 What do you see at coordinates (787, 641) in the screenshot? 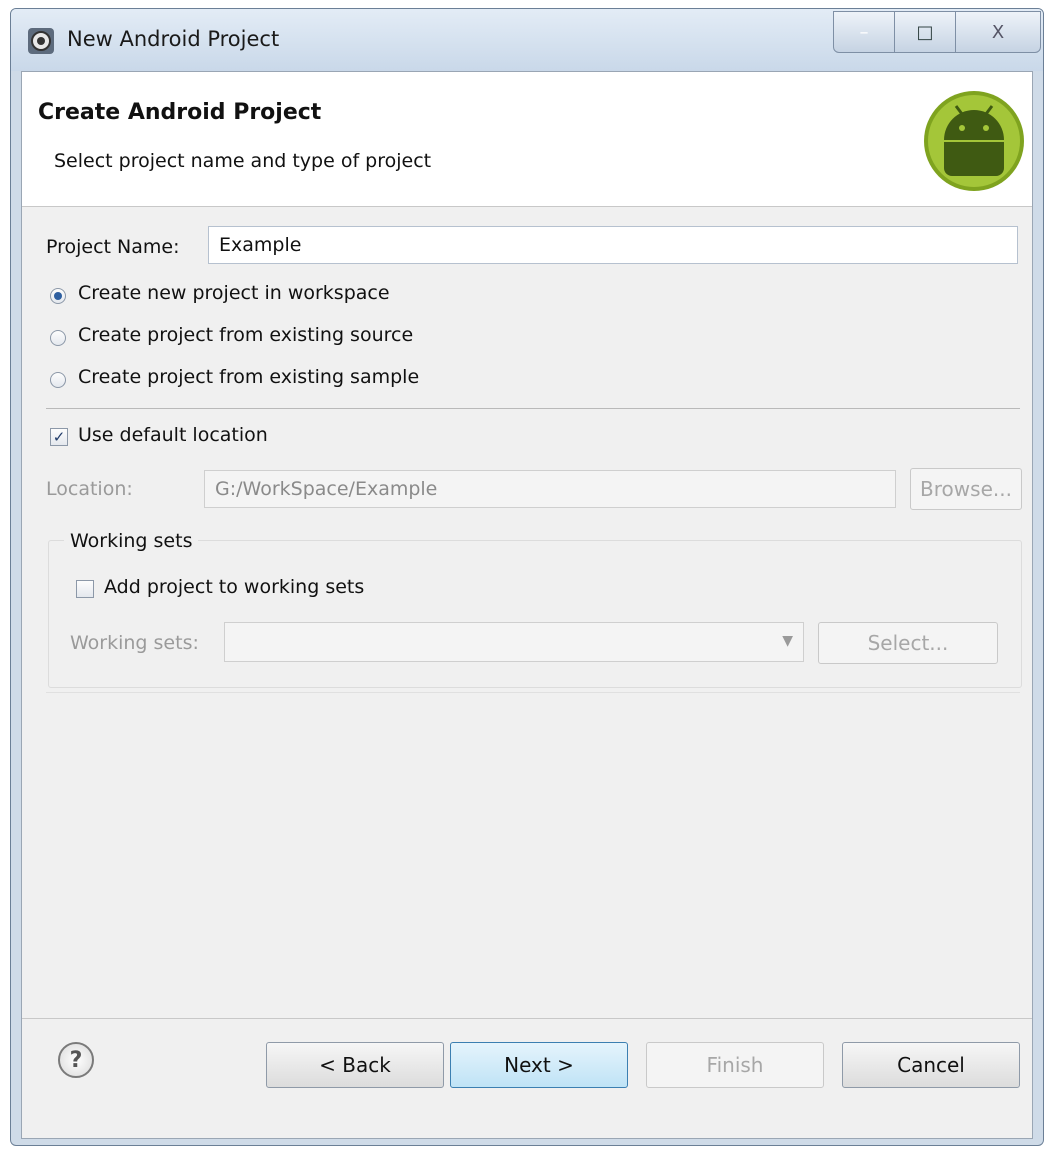
I see `chevron-down-icon: ▼` at bounding box center [787, 641].